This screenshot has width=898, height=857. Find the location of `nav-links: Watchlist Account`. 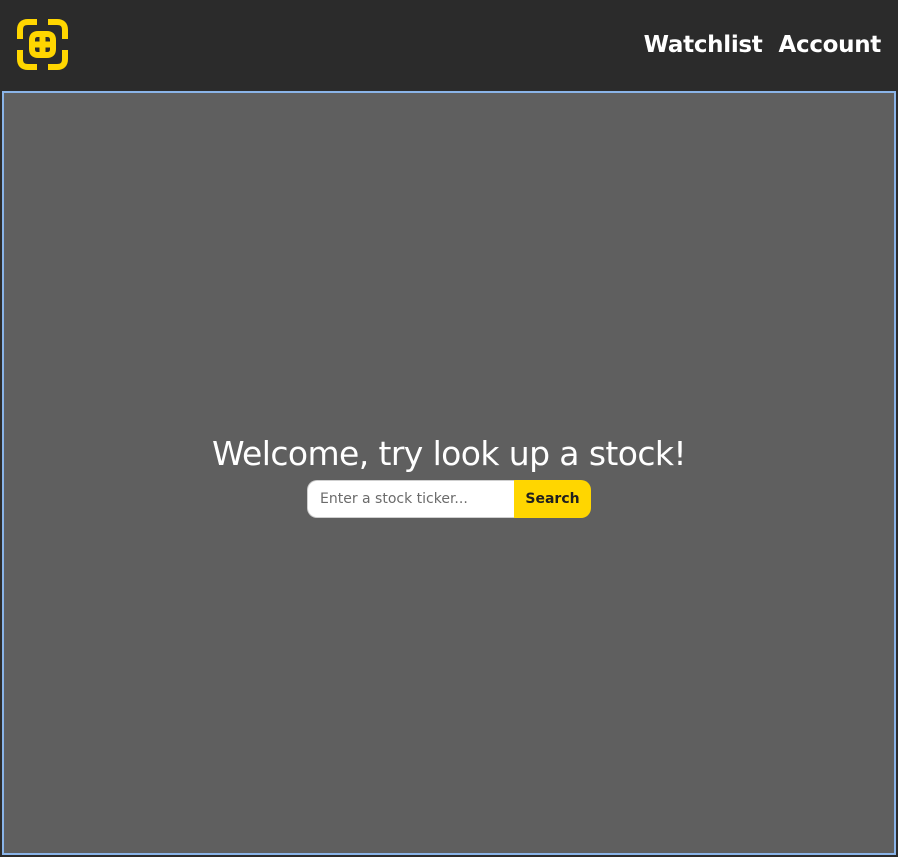

nav-links: Watchlist Account is located at coordinates (763, 45).